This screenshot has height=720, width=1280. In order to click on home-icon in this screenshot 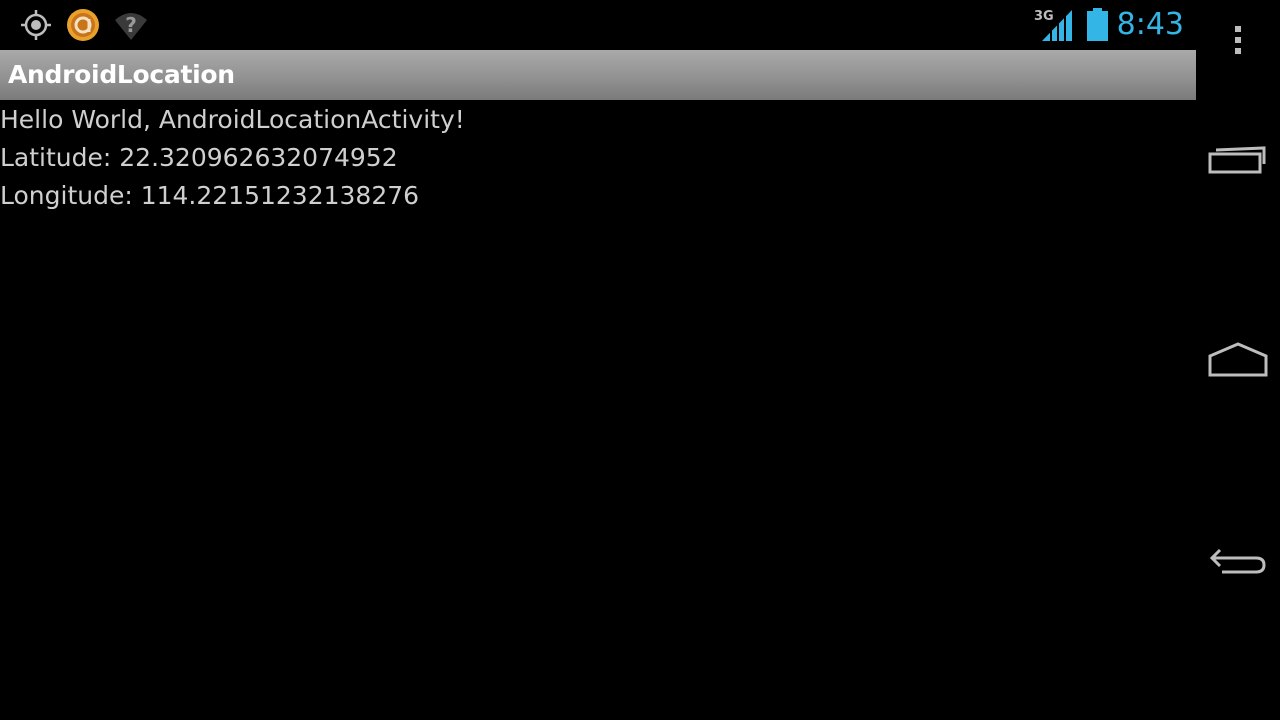, I will do `click(1238, 359)`.